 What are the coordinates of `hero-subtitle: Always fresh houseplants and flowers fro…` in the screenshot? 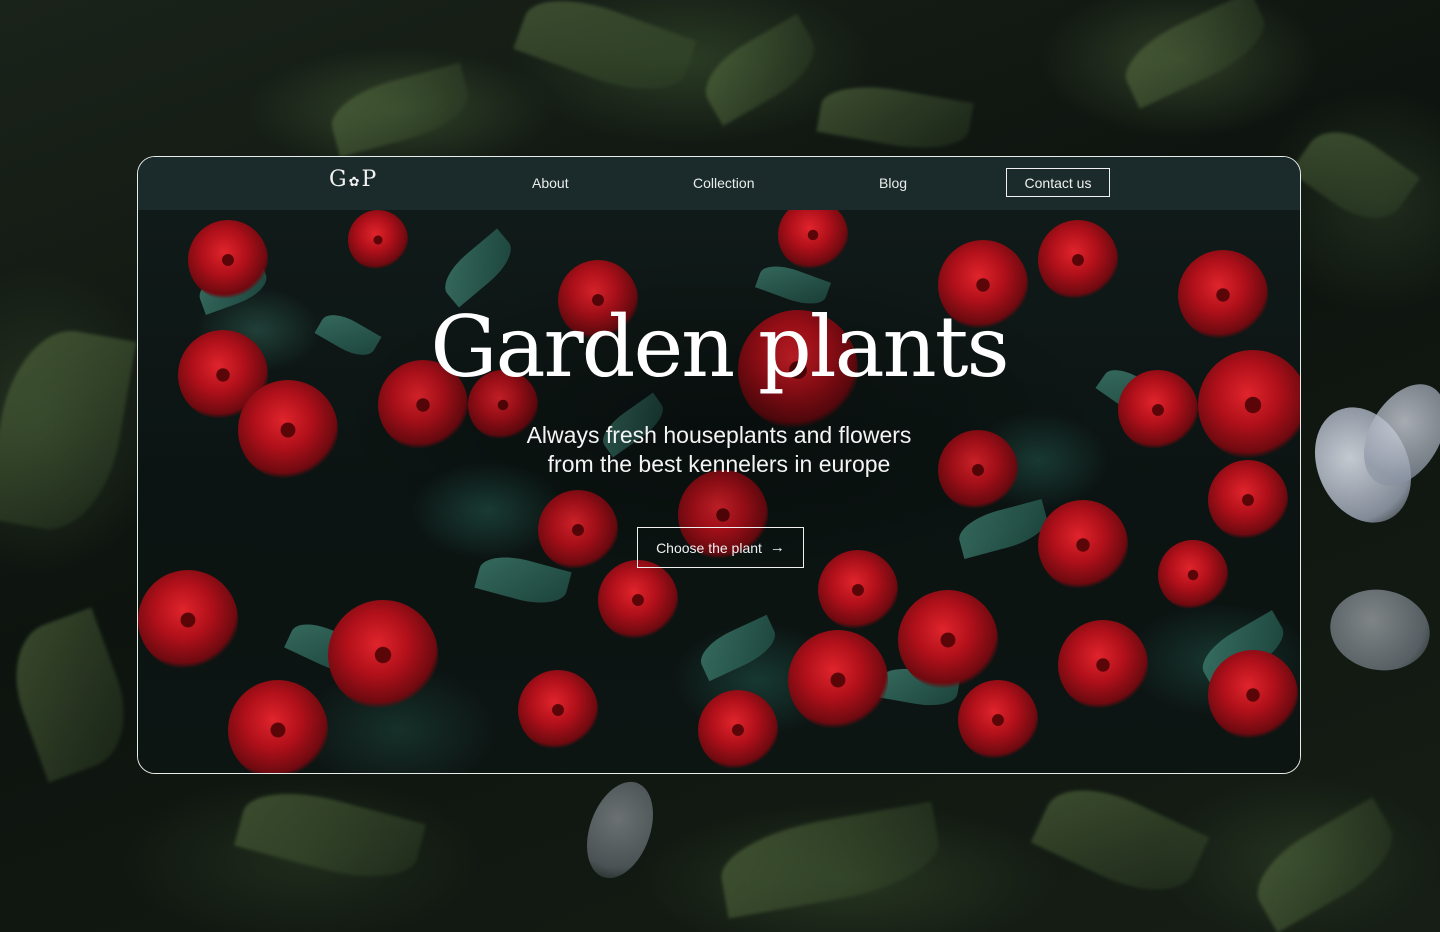 It's located at (719, 450).